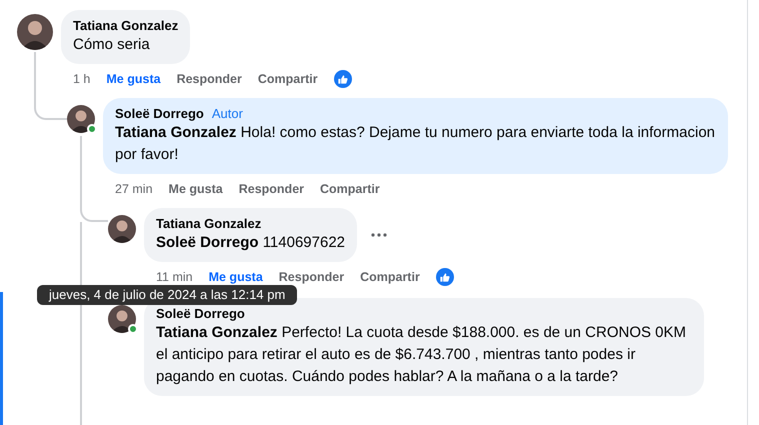 This screenshot has width=759, height=425. Describe the element at coordinates (134, 189) in the screenshot. I see `timestamp: 27 min` at that location.